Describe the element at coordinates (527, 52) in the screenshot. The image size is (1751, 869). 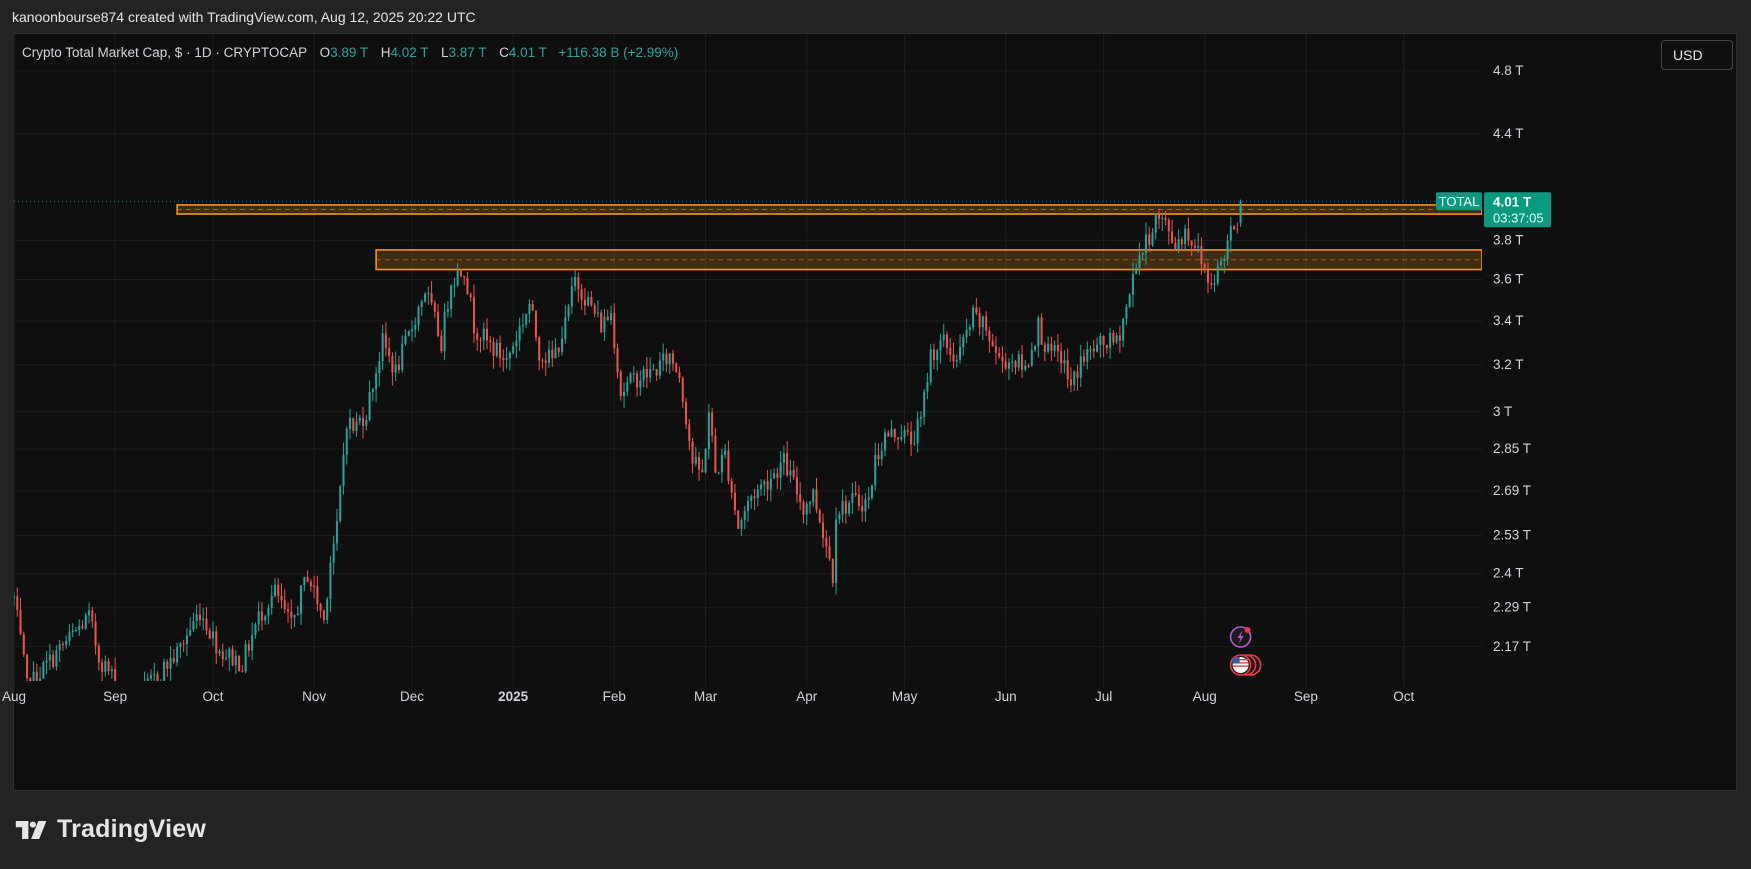
I see `close-value: 4.01 T` at that location.